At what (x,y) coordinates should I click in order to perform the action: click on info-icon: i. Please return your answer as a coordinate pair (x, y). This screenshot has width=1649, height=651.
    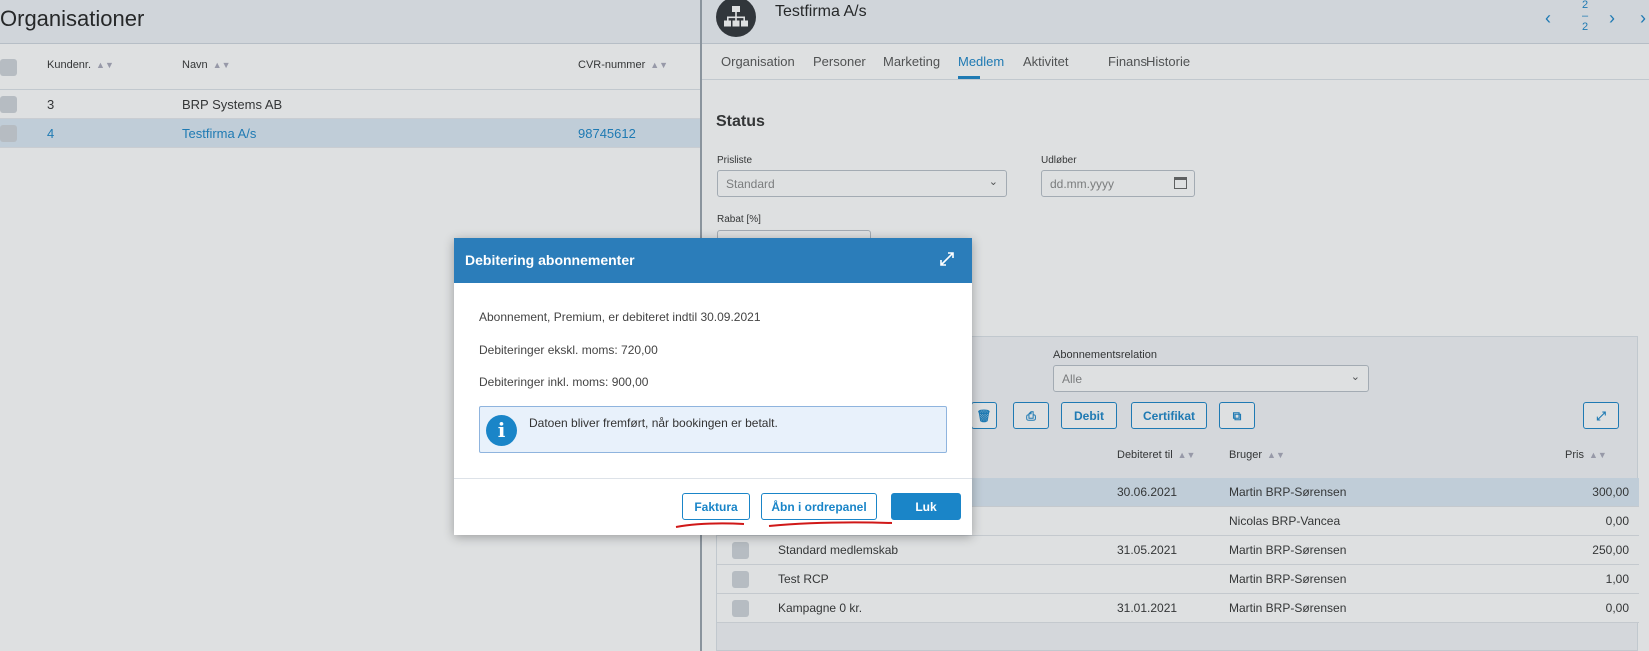
    Looking at the image, I should click on (501, 430).